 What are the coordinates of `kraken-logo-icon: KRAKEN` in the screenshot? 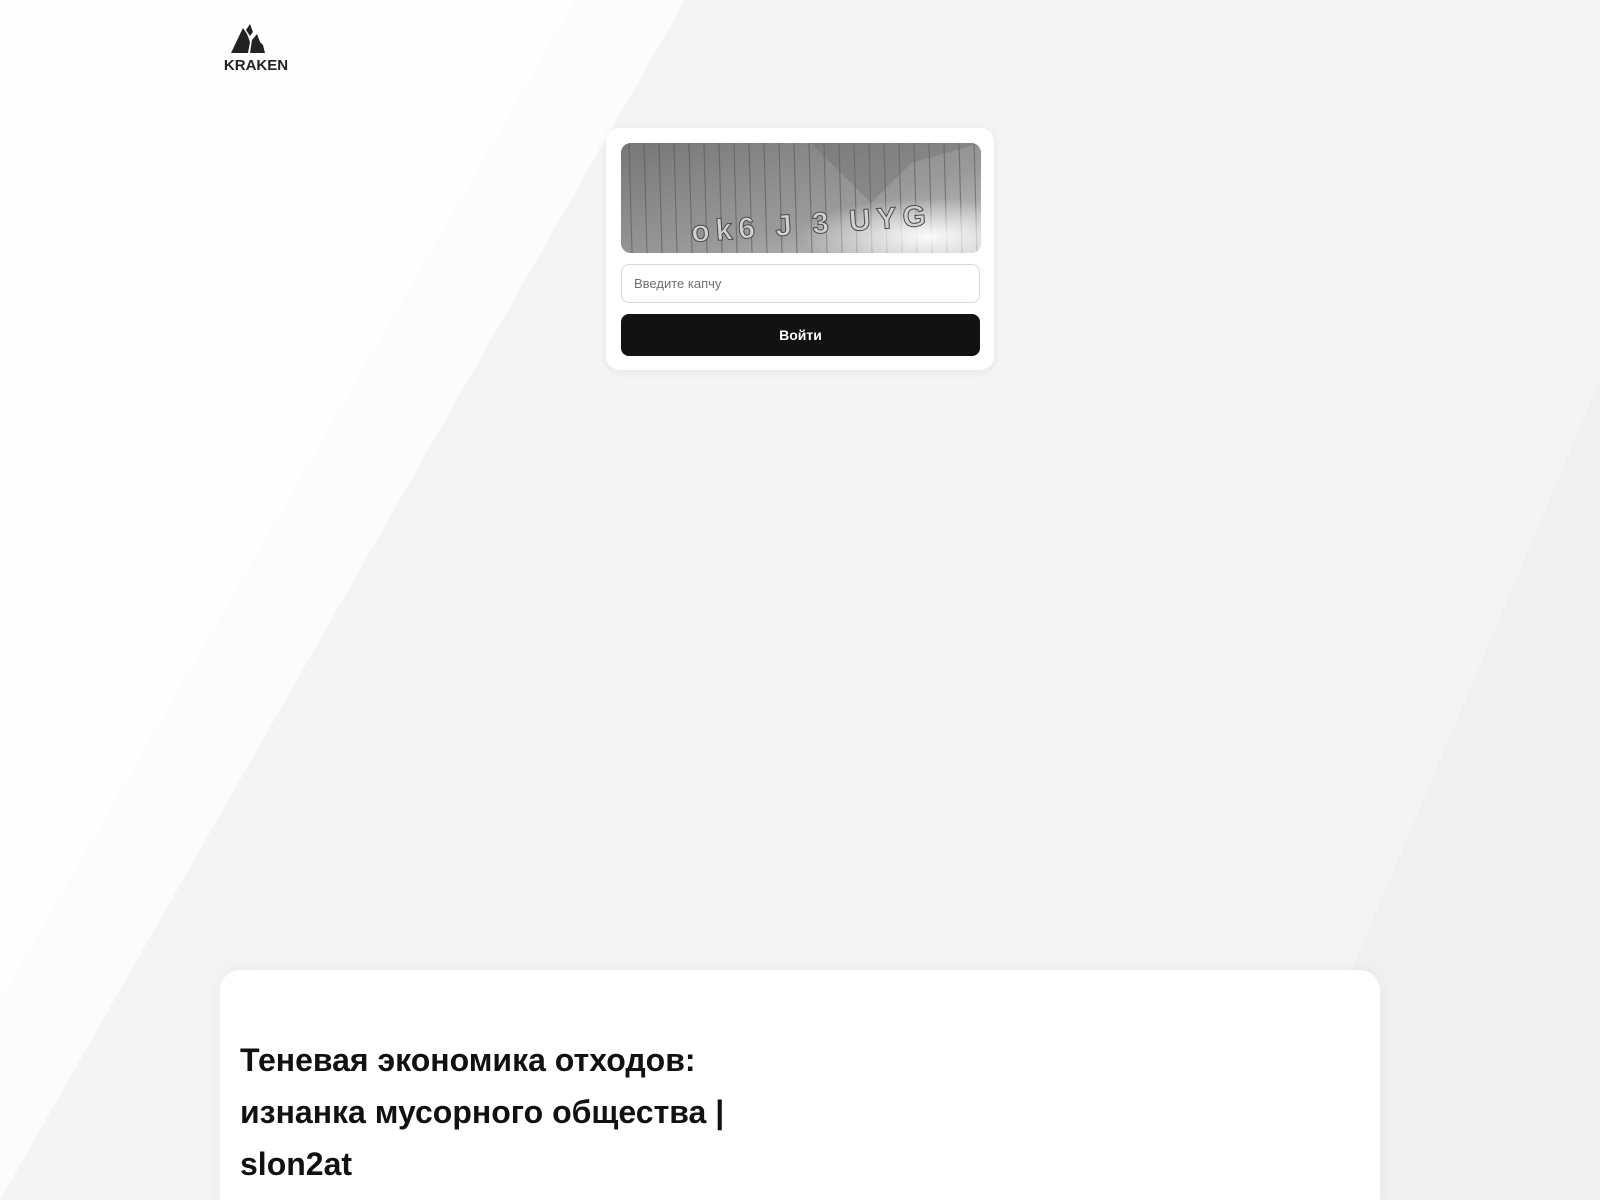 It's located at (256, 46).